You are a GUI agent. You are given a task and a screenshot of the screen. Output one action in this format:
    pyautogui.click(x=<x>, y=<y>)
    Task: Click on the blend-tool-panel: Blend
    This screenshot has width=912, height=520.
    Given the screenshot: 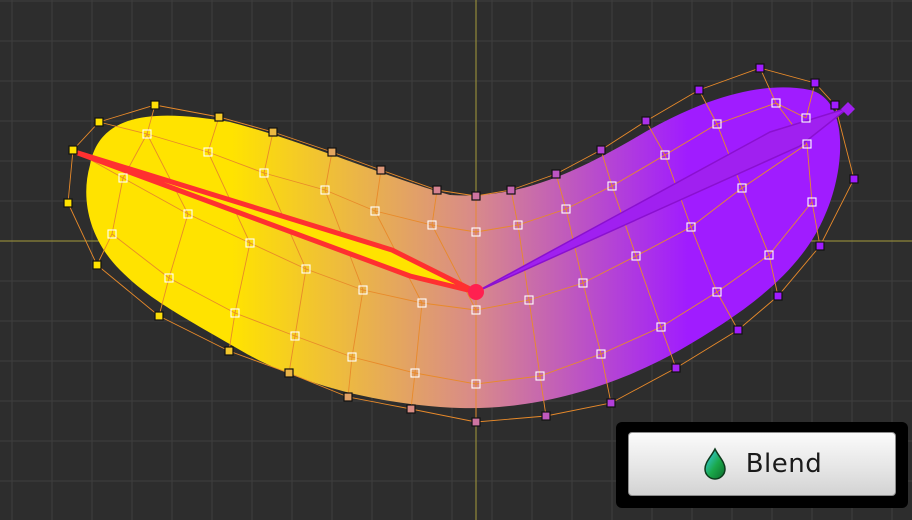 What is the action you would take?
    pyautogui.click(x=762, y=465)
    